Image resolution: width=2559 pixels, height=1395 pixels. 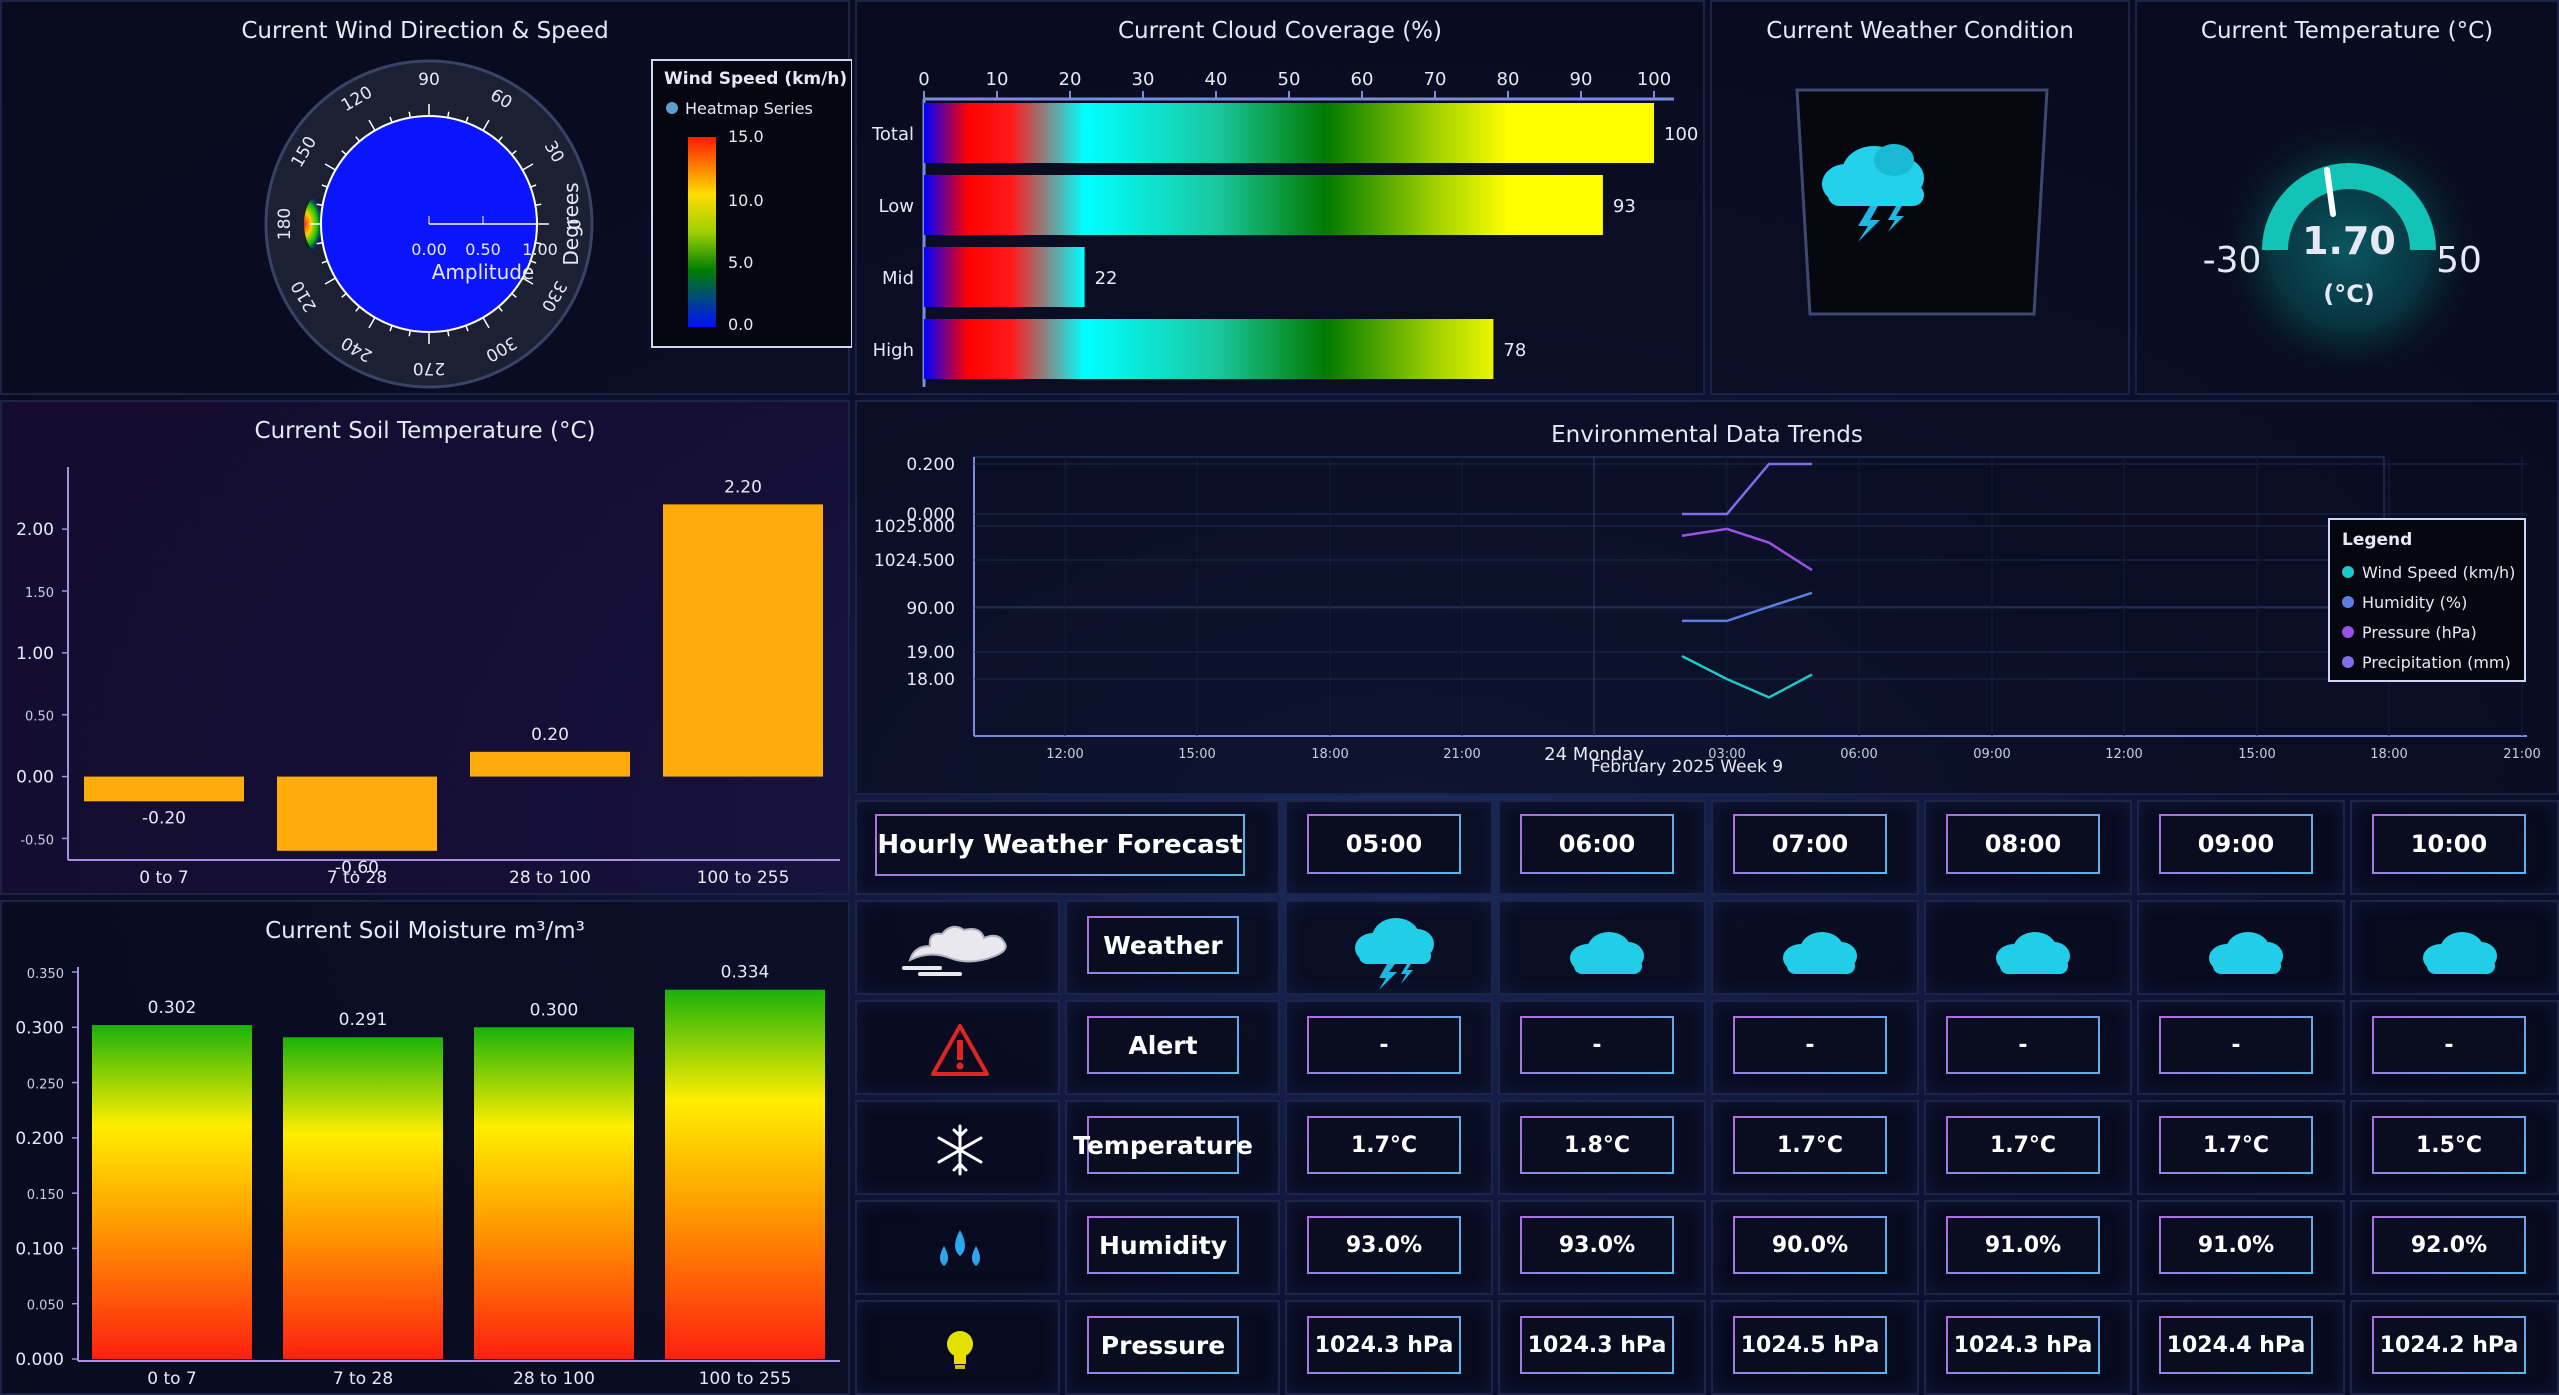 I want to click on trends-x-tick-label: 15:00, so click(x=2256, y=754).